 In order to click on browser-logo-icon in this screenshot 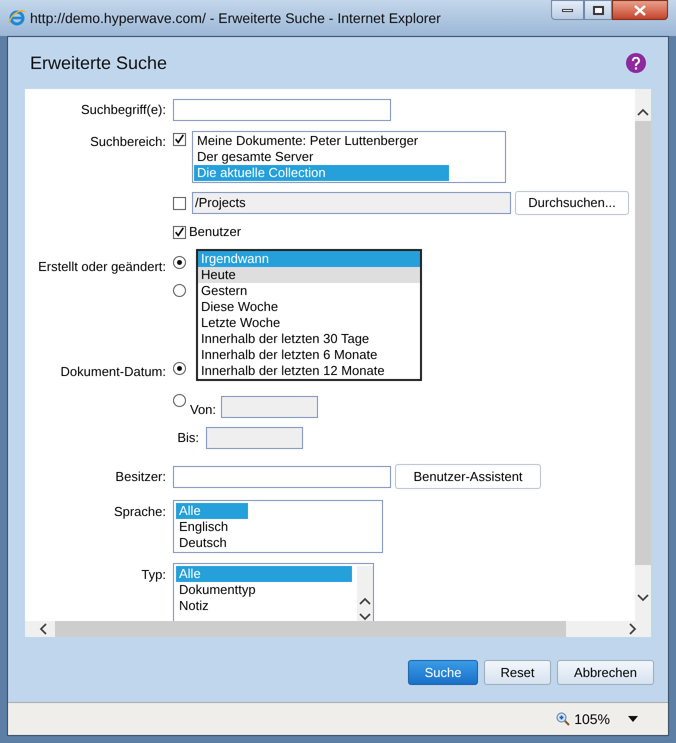, I will do `click(16, 18)`.